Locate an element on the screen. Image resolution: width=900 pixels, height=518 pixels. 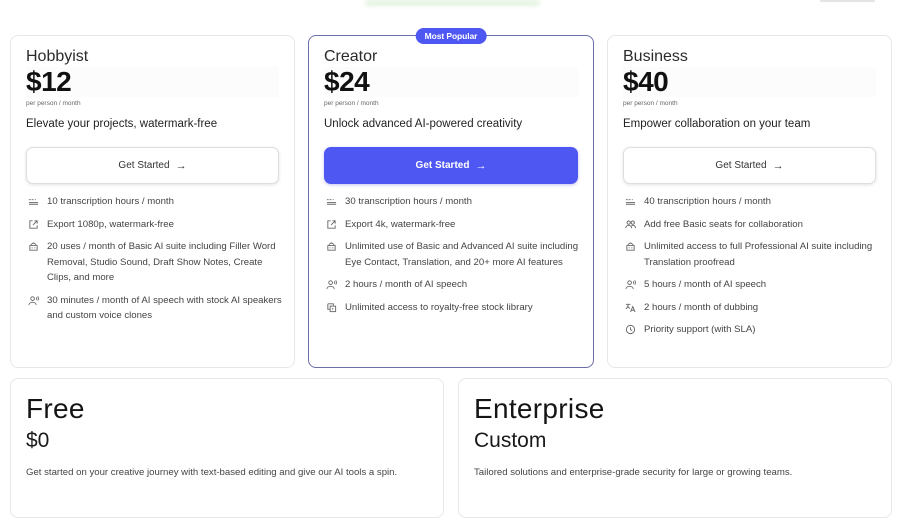
get-started-button-business: Get Started → is located at coordinates (749, 165).